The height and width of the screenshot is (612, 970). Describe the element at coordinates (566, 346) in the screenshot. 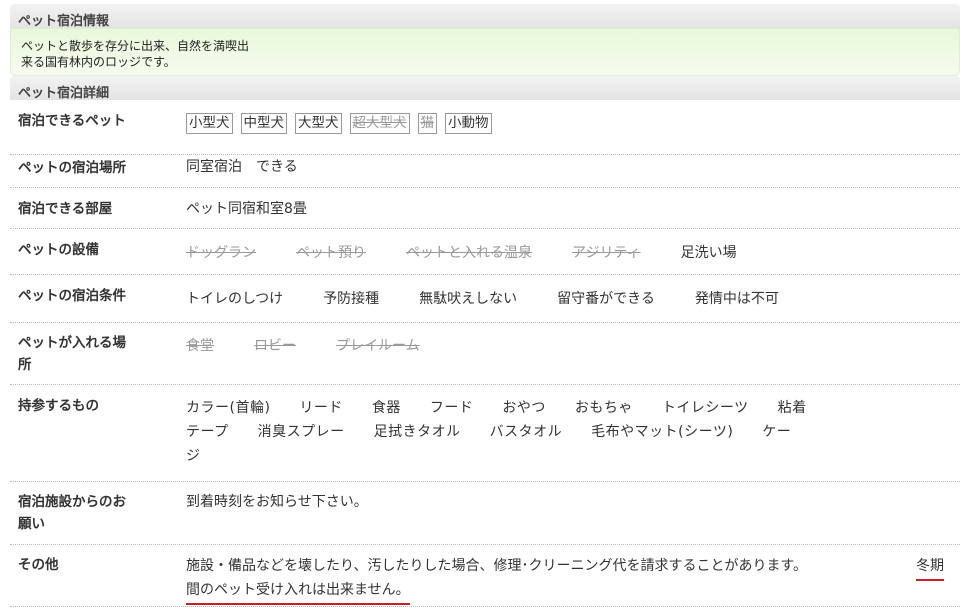

I see `access-area-list: 食堂 ロビー プレイルーム` at that location.